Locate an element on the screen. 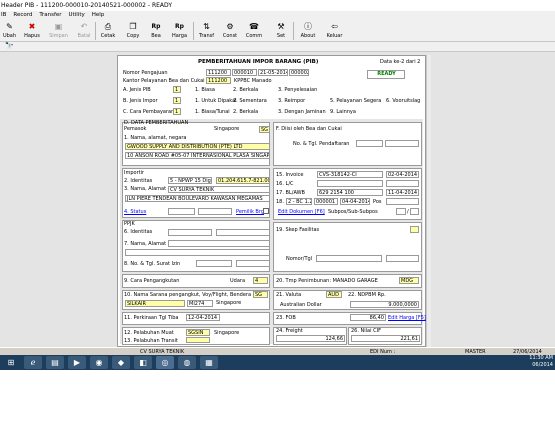 The image size is (555, 440). importir-nama-input: CV SURYA TEKNIK is located at coordinates (219, 189).